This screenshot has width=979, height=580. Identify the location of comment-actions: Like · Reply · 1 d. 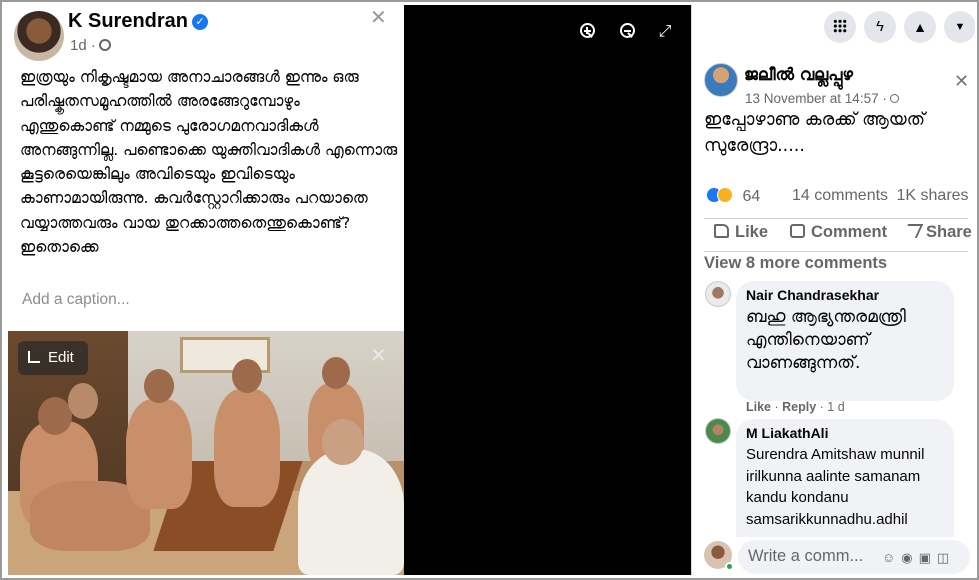
(795, 407).